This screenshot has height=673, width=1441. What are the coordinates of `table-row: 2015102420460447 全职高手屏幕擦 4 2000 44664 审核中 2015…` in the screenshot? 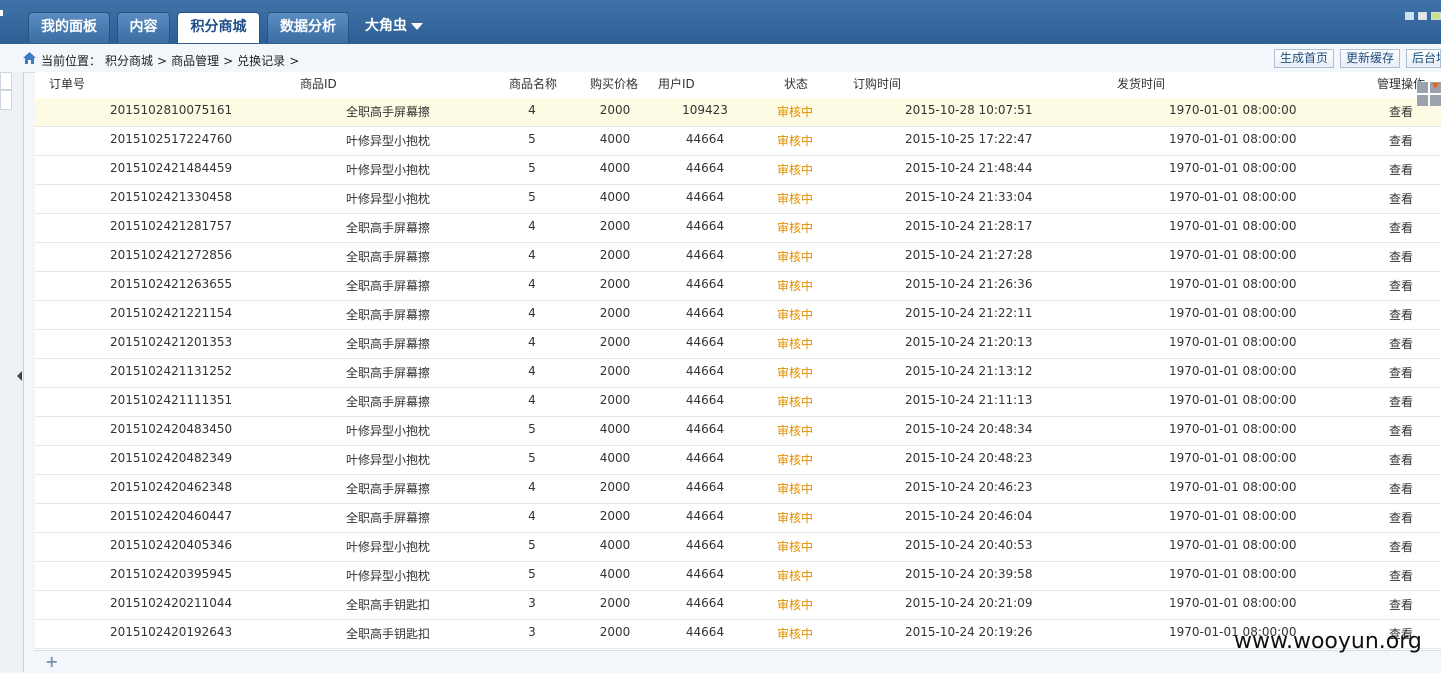 It's located at (738, 518).